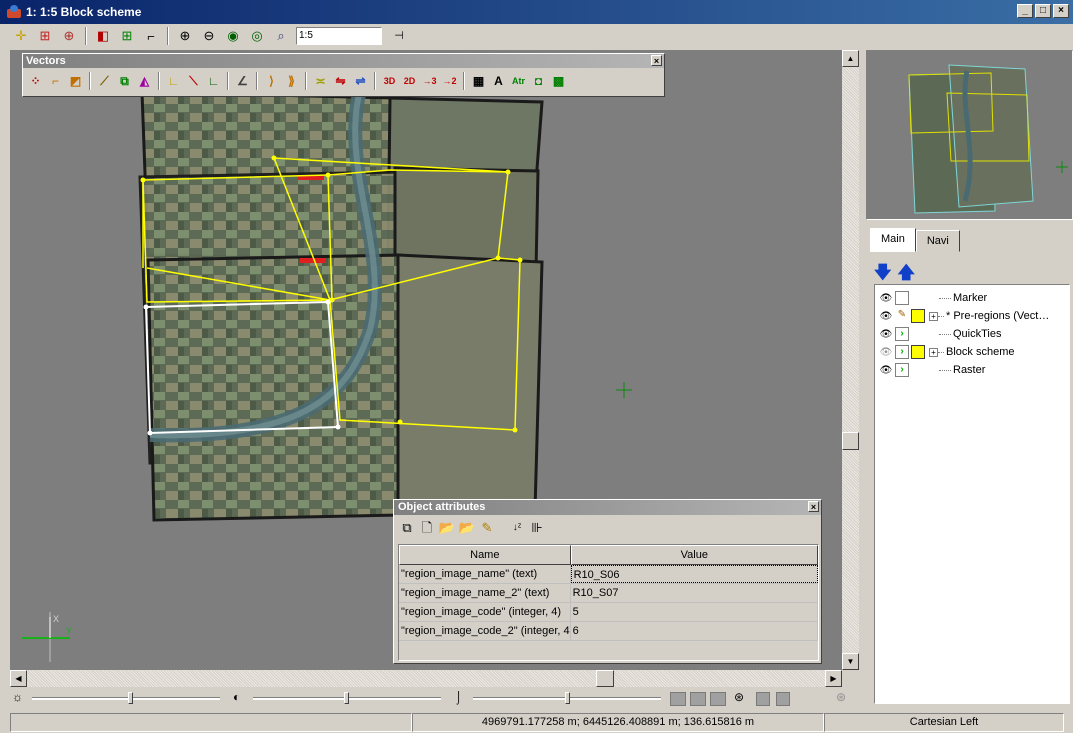  Describe the element at coordinates (850, 661) in the screenshot. I see `scroll-down-button: ▼` at that location.